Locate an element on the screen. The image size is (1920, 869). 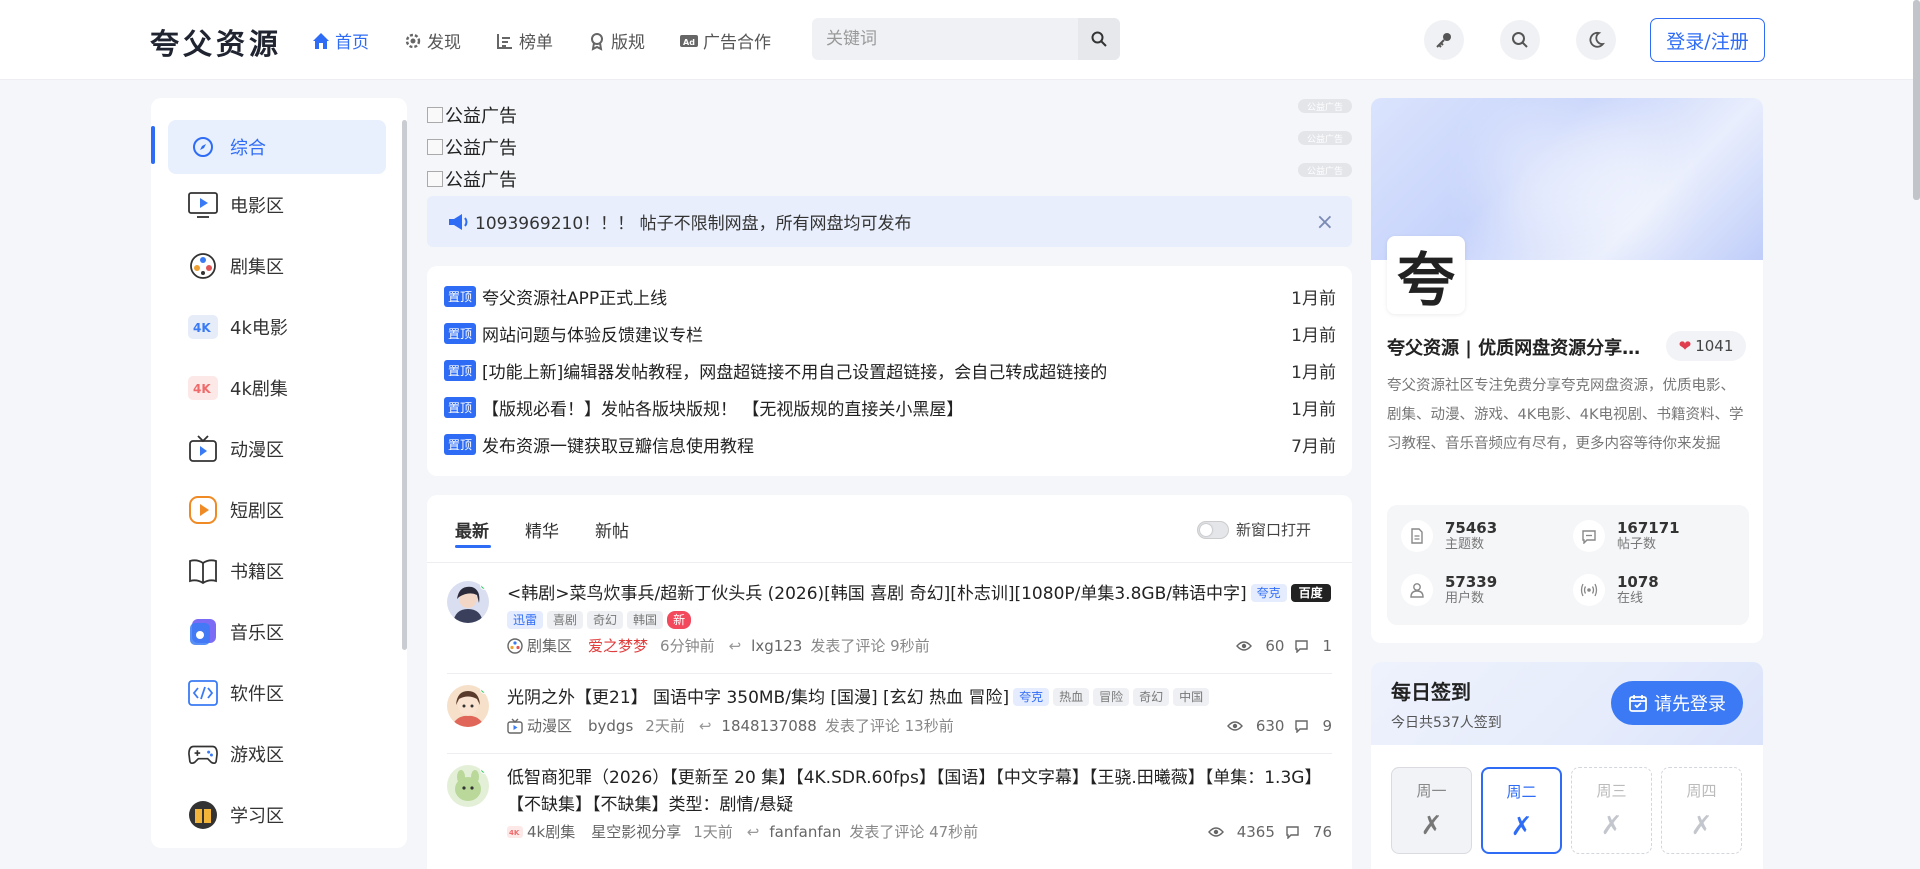
eye-icon is located at coordinates (1234, 725).